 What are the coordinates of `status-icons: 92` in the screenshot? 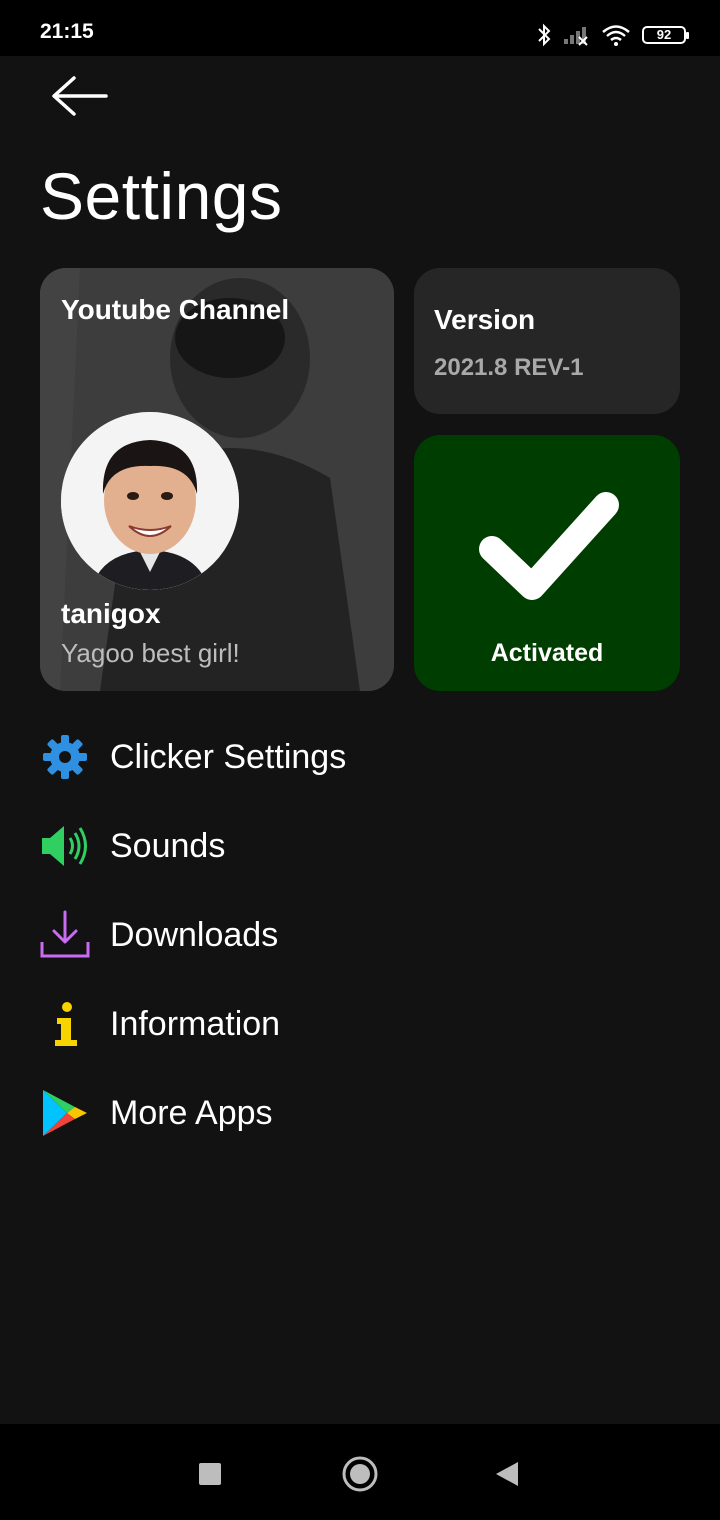 It's located at (612, 35).